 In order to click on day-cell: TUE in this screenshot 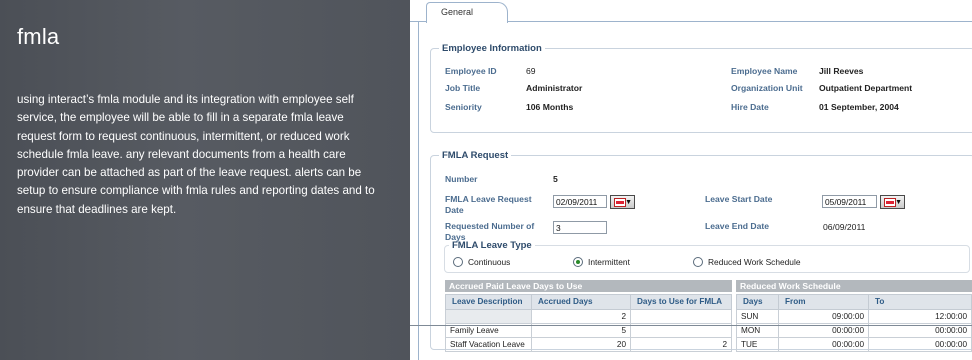, I will do `click(757, 344)`.